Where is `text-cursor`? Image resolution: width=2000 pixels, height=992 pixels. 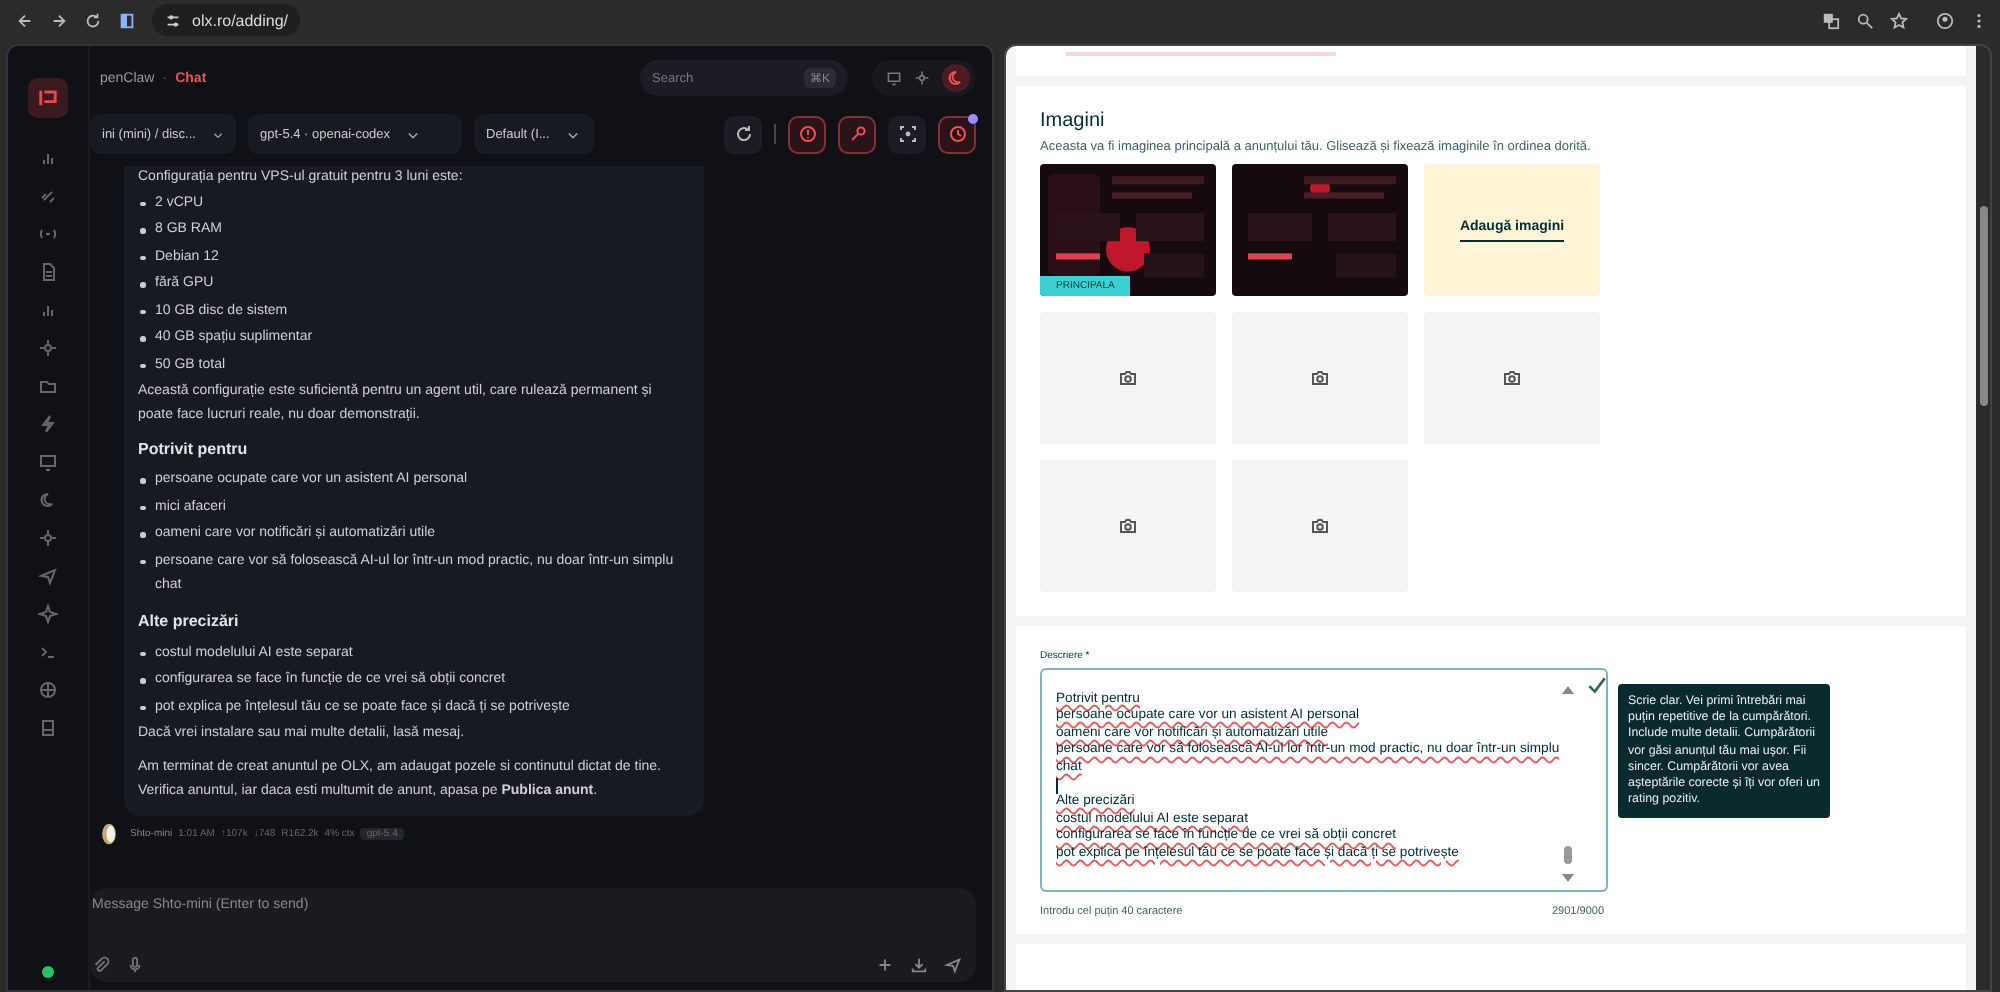 text-cursor is located at coordinates (1057, 785).